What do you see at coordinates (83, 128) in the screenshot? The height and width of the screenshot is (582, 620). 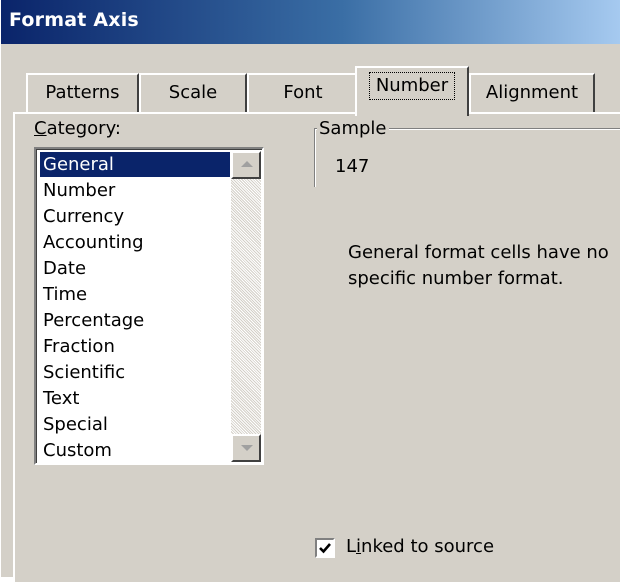 I see `category-label-text: ategory:` at bounding box center [83, 128].